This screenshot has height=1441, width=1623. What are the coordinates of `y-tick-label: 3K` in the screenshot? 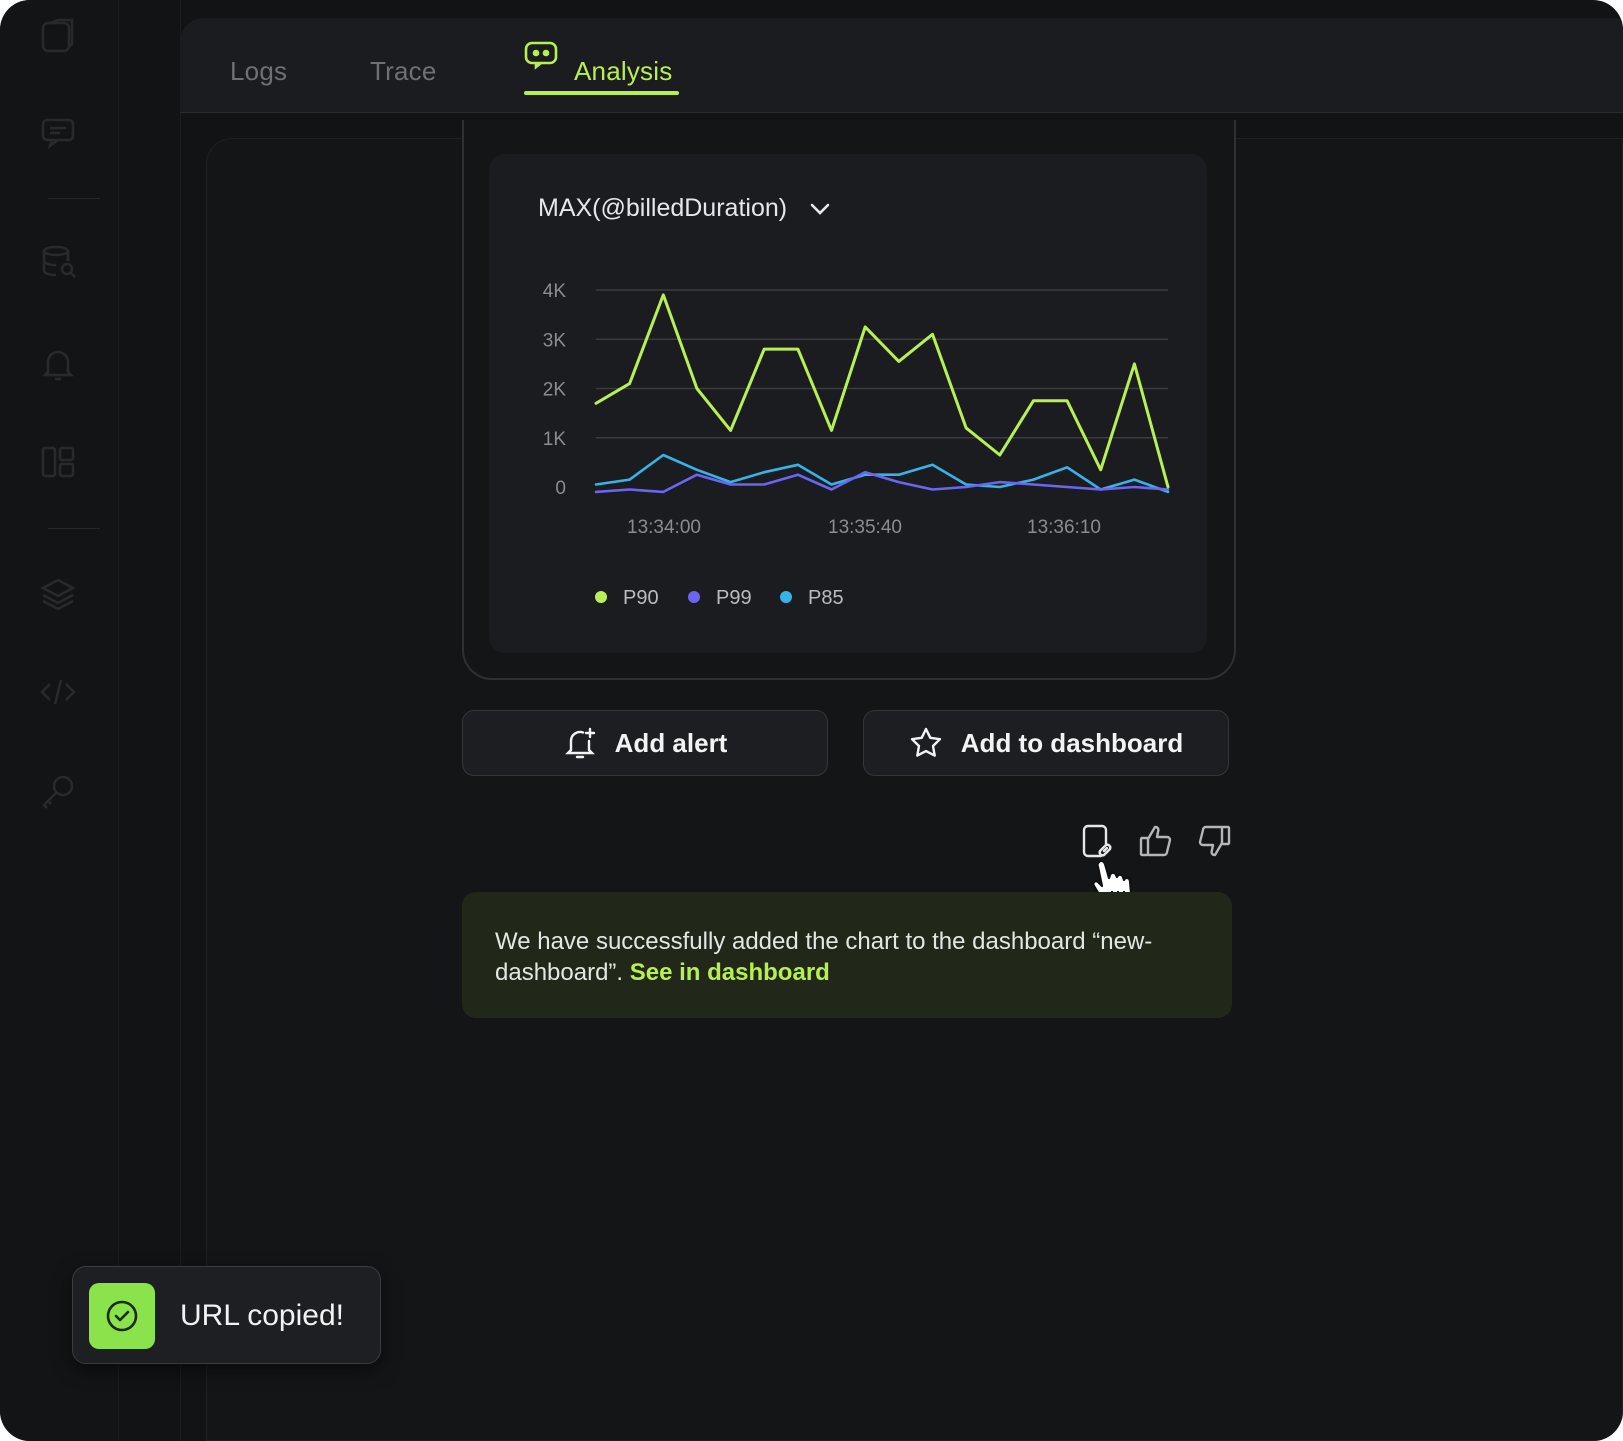 It's located at (555, 340).